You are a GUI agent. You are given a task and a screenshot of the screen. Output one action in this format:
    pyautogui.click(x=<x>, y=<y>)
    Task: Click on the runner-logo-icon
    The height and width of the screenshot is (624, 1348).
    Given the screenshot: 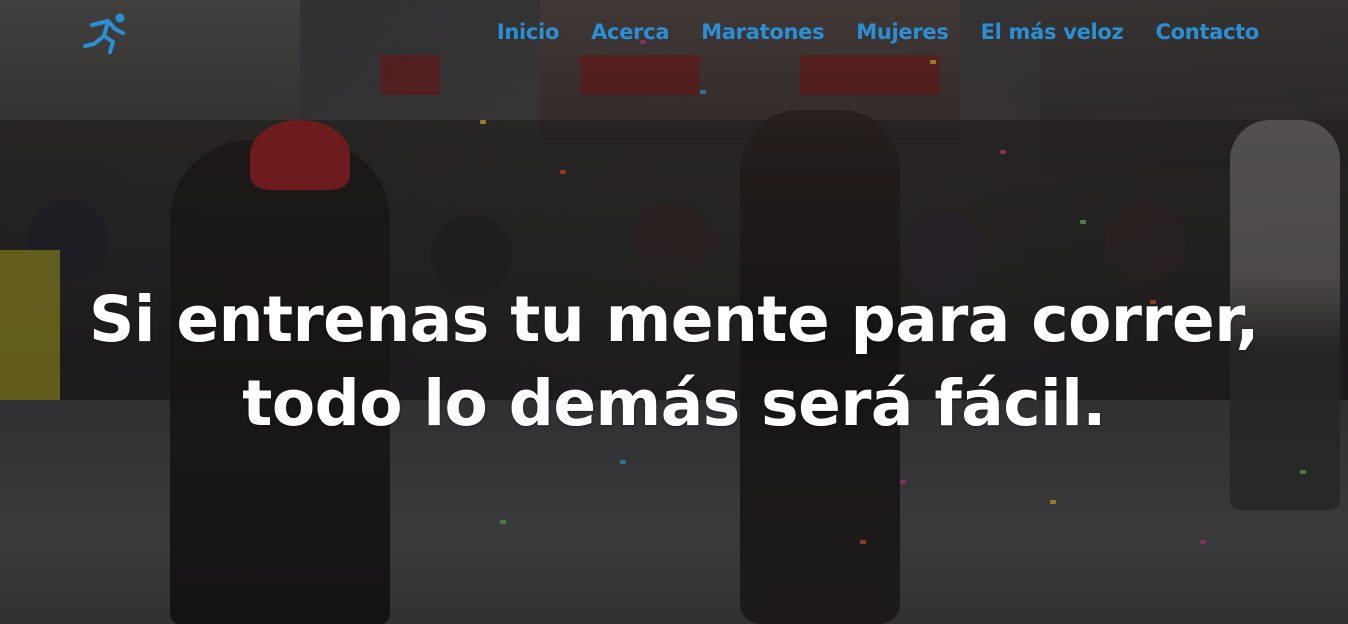 What is the action you would take?
    pyautogui.click(x=108, y=33)
    